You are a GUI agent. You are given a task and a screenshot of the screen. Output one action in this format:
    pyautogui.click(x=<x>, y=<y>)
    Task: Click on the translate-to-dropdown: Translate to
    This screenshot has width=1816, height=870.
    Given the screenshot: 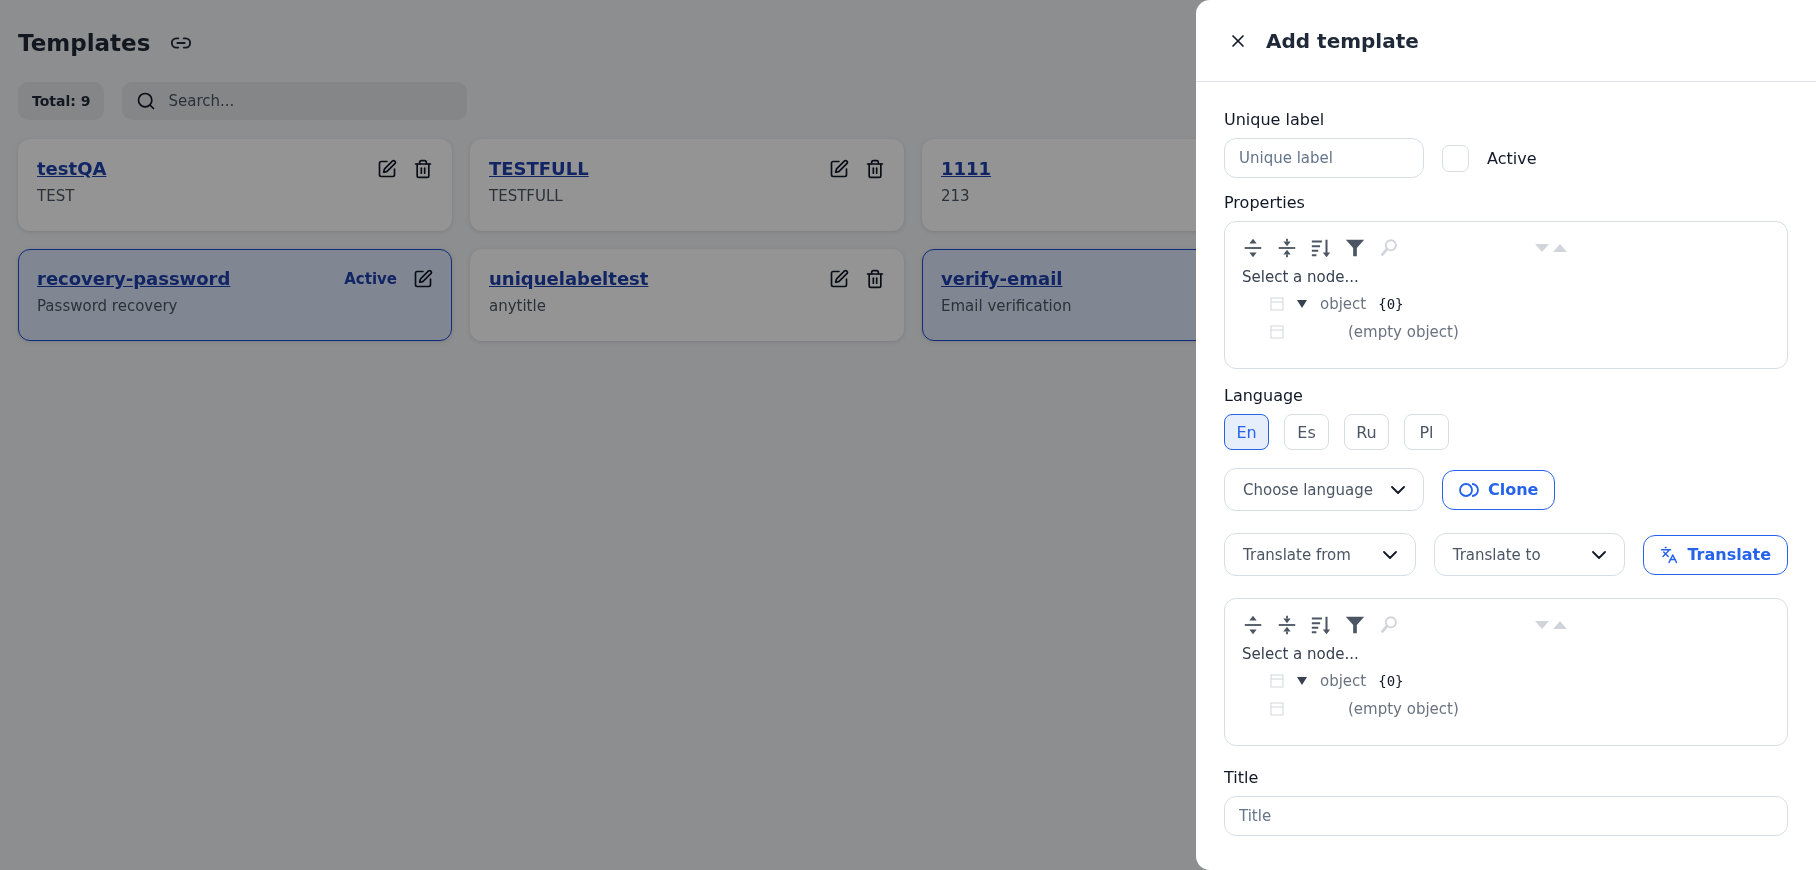 What is the action you would take?
    pyautogui.click(x=1529, y=554)
    